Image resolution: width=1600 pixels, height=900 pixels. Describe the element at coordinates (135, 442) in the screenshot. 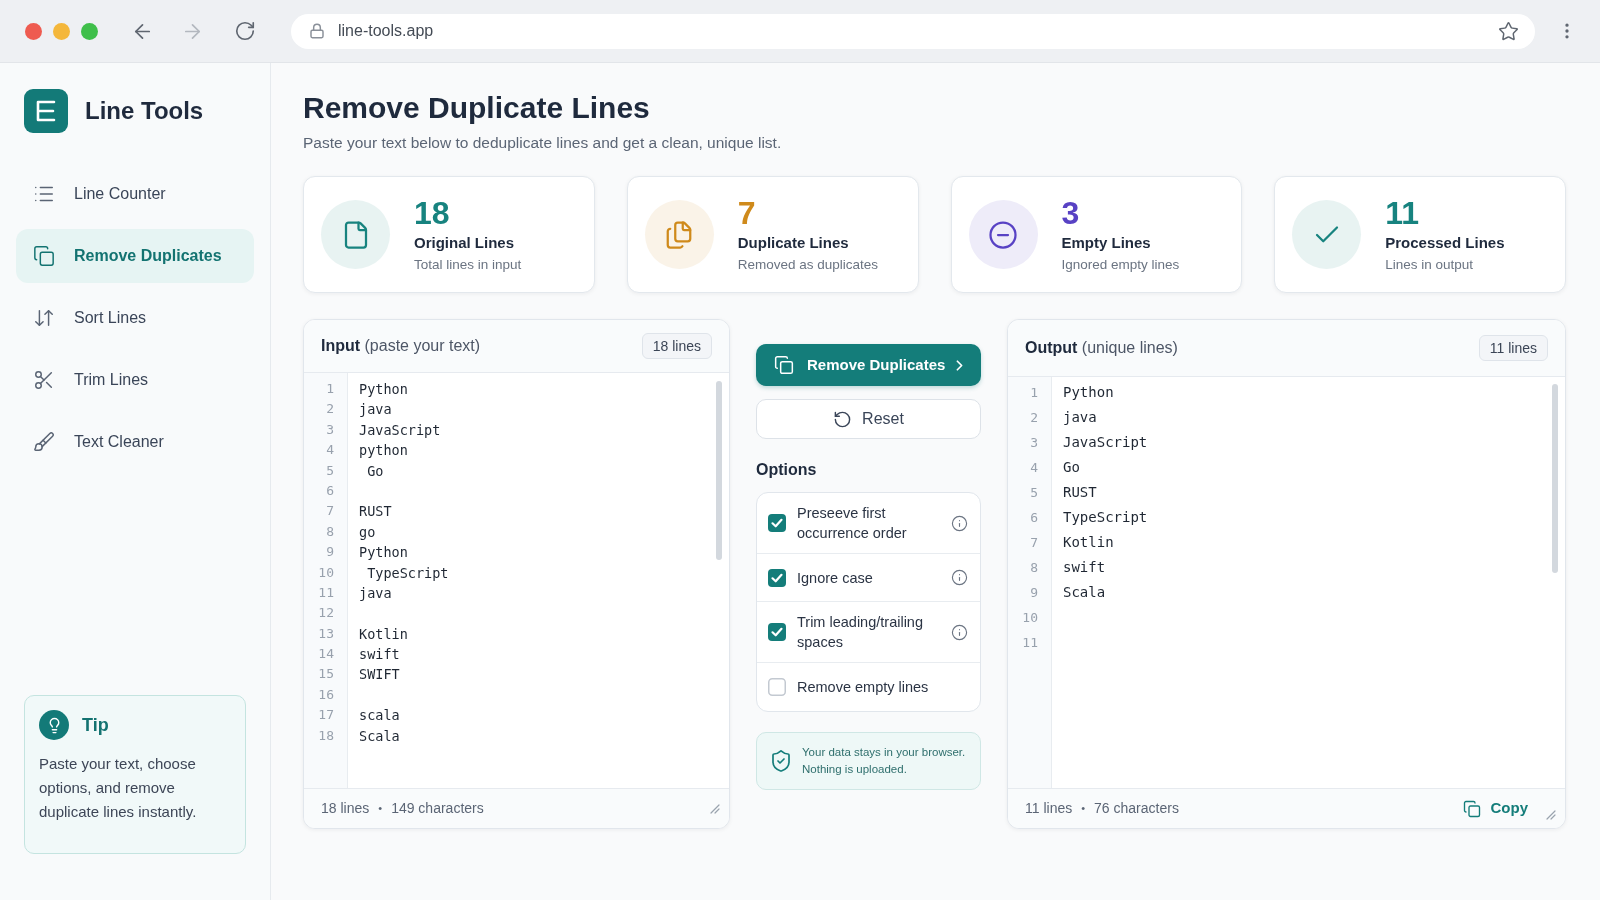

I see `nav-item: Text Cleaner` at that location.